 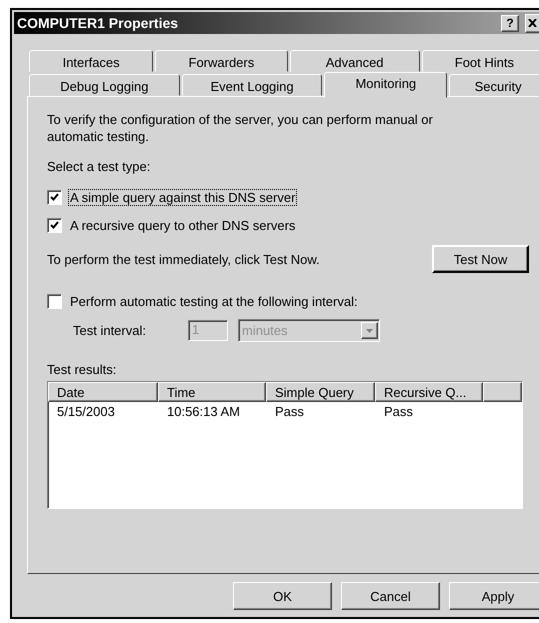 I want to click on field-label: Test interval:, so click(x=110, y=330).